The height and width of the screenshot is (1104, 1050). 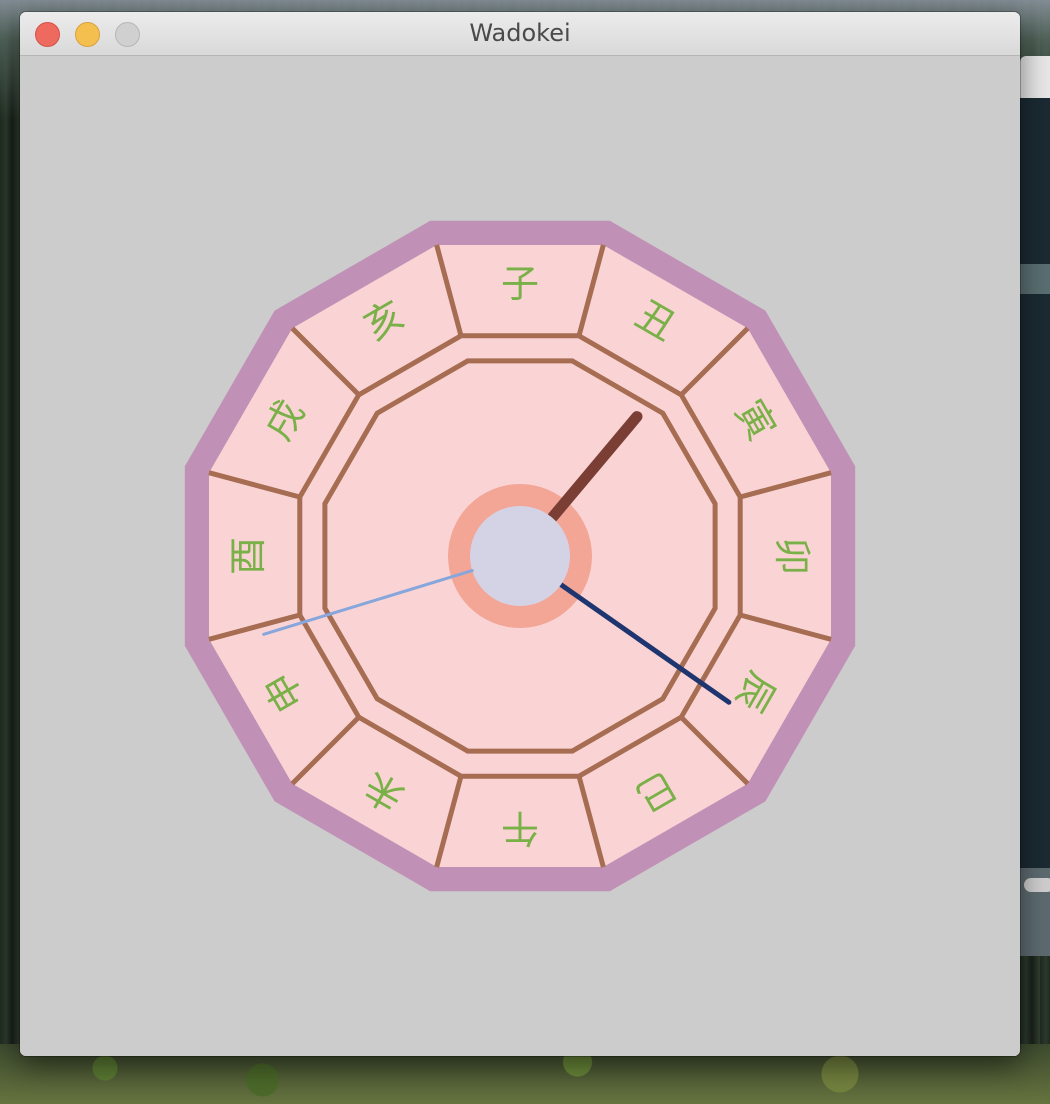 What do you see at coordinates (792, 556) in the screenshot?
I see `hour-label: 卯` at bounding box center [792, 556].